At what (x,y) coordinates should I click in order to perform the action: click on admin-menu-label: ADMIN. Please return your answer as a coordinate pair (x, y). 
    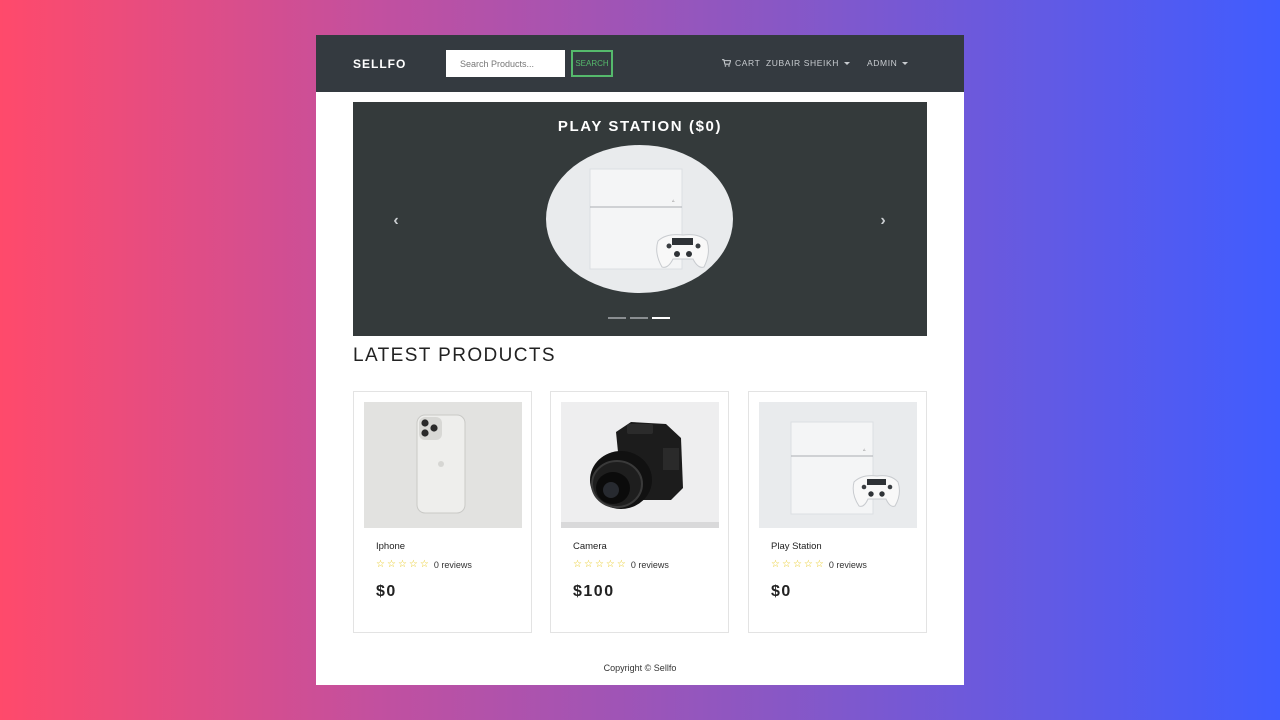
    Looking at the image, I should click on (882, 63).